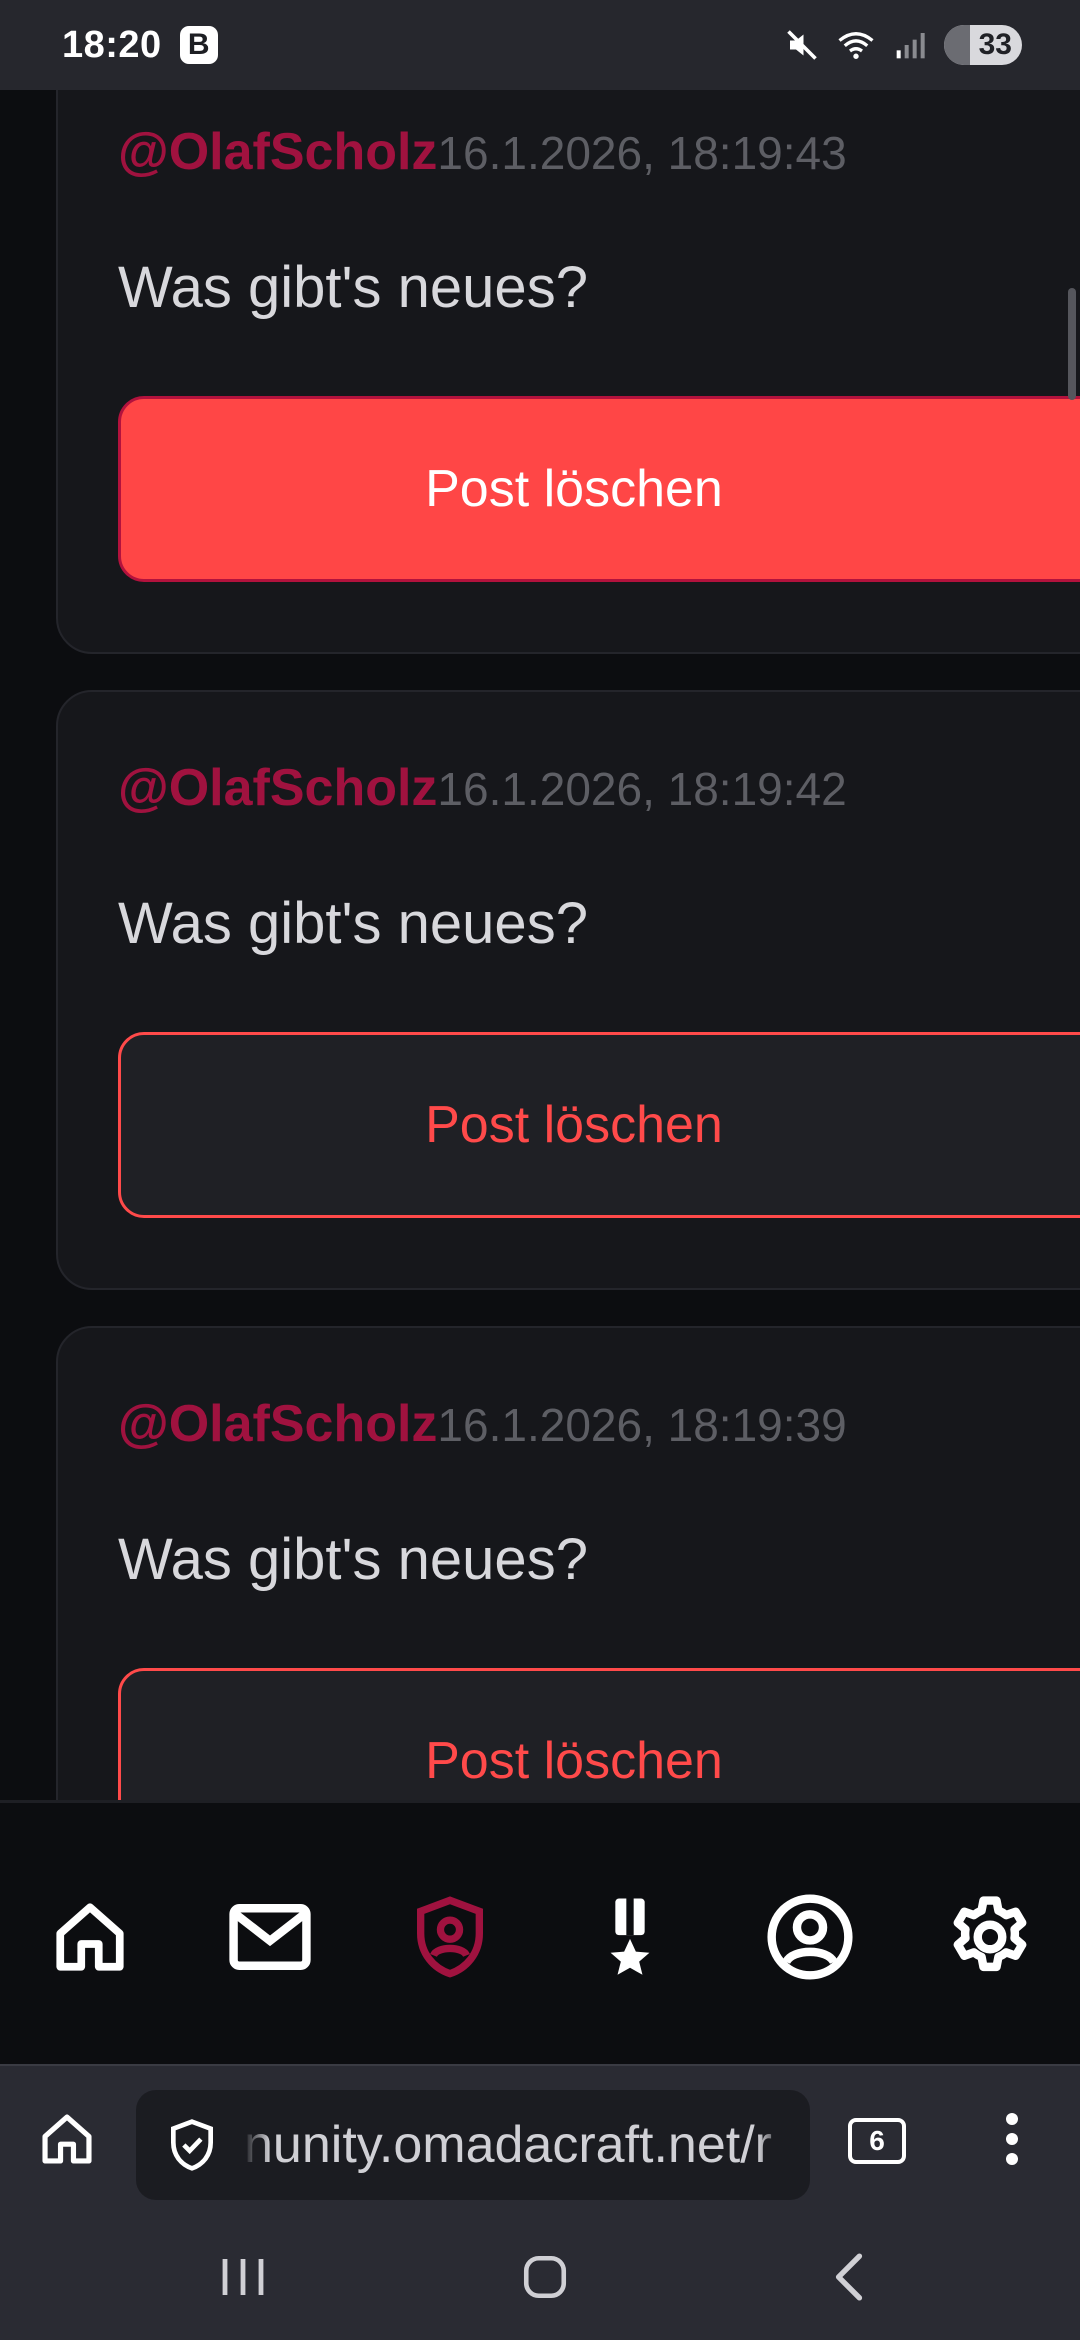 The height and width of the screenshot is (2340, 1080). I want to click on bottom-nav, so click(540, 1932).